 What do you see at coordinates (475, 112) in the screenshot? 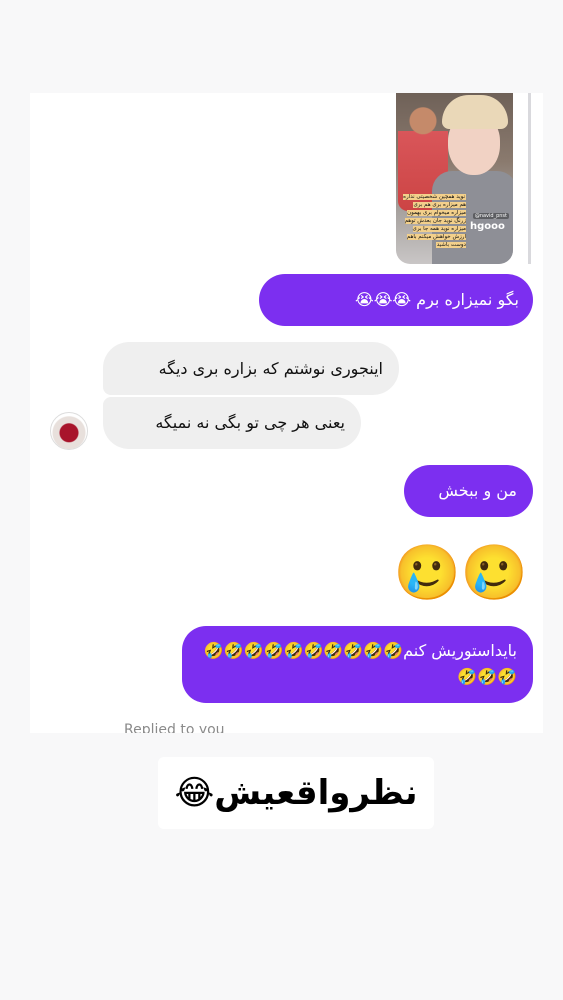
I see `story-person-beanie` at bounding box center [475, 112].